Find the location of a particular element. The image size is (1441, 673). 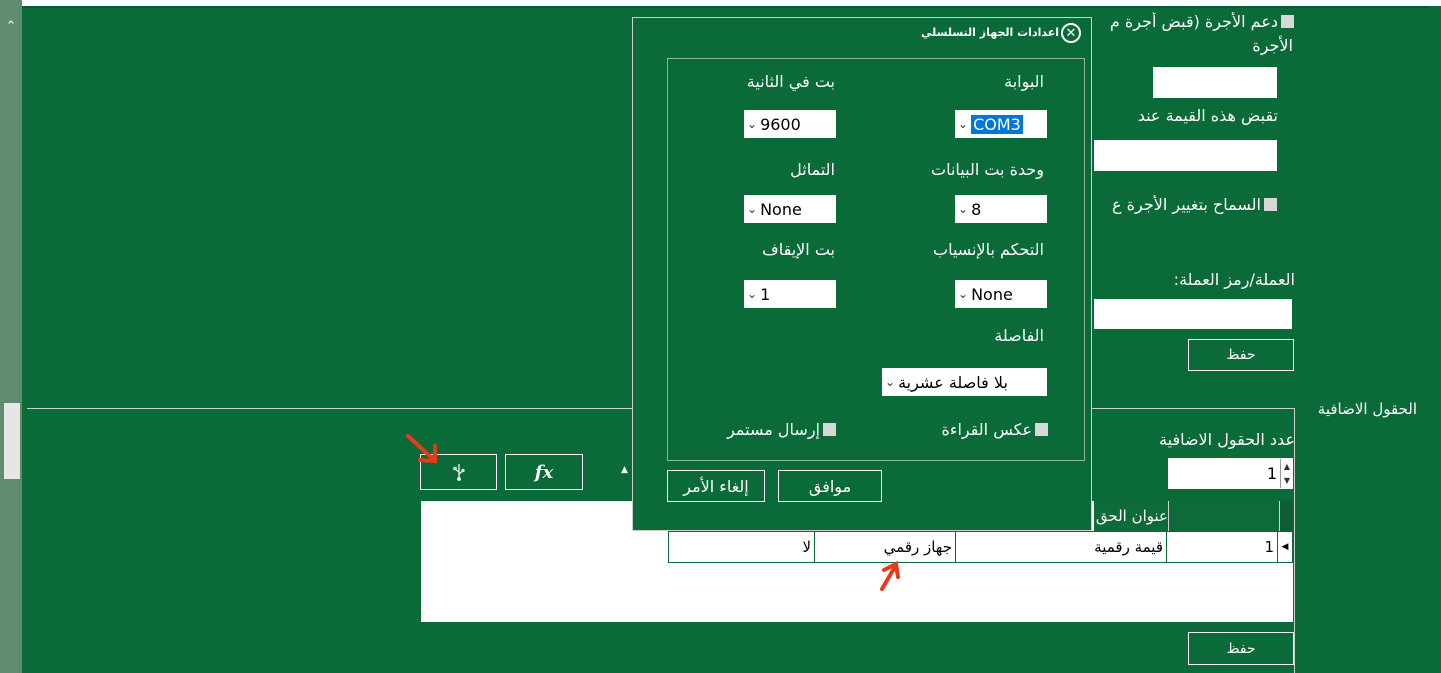

databits-dropdown: ⌄ 8 is located at coordinates (1001, 209).